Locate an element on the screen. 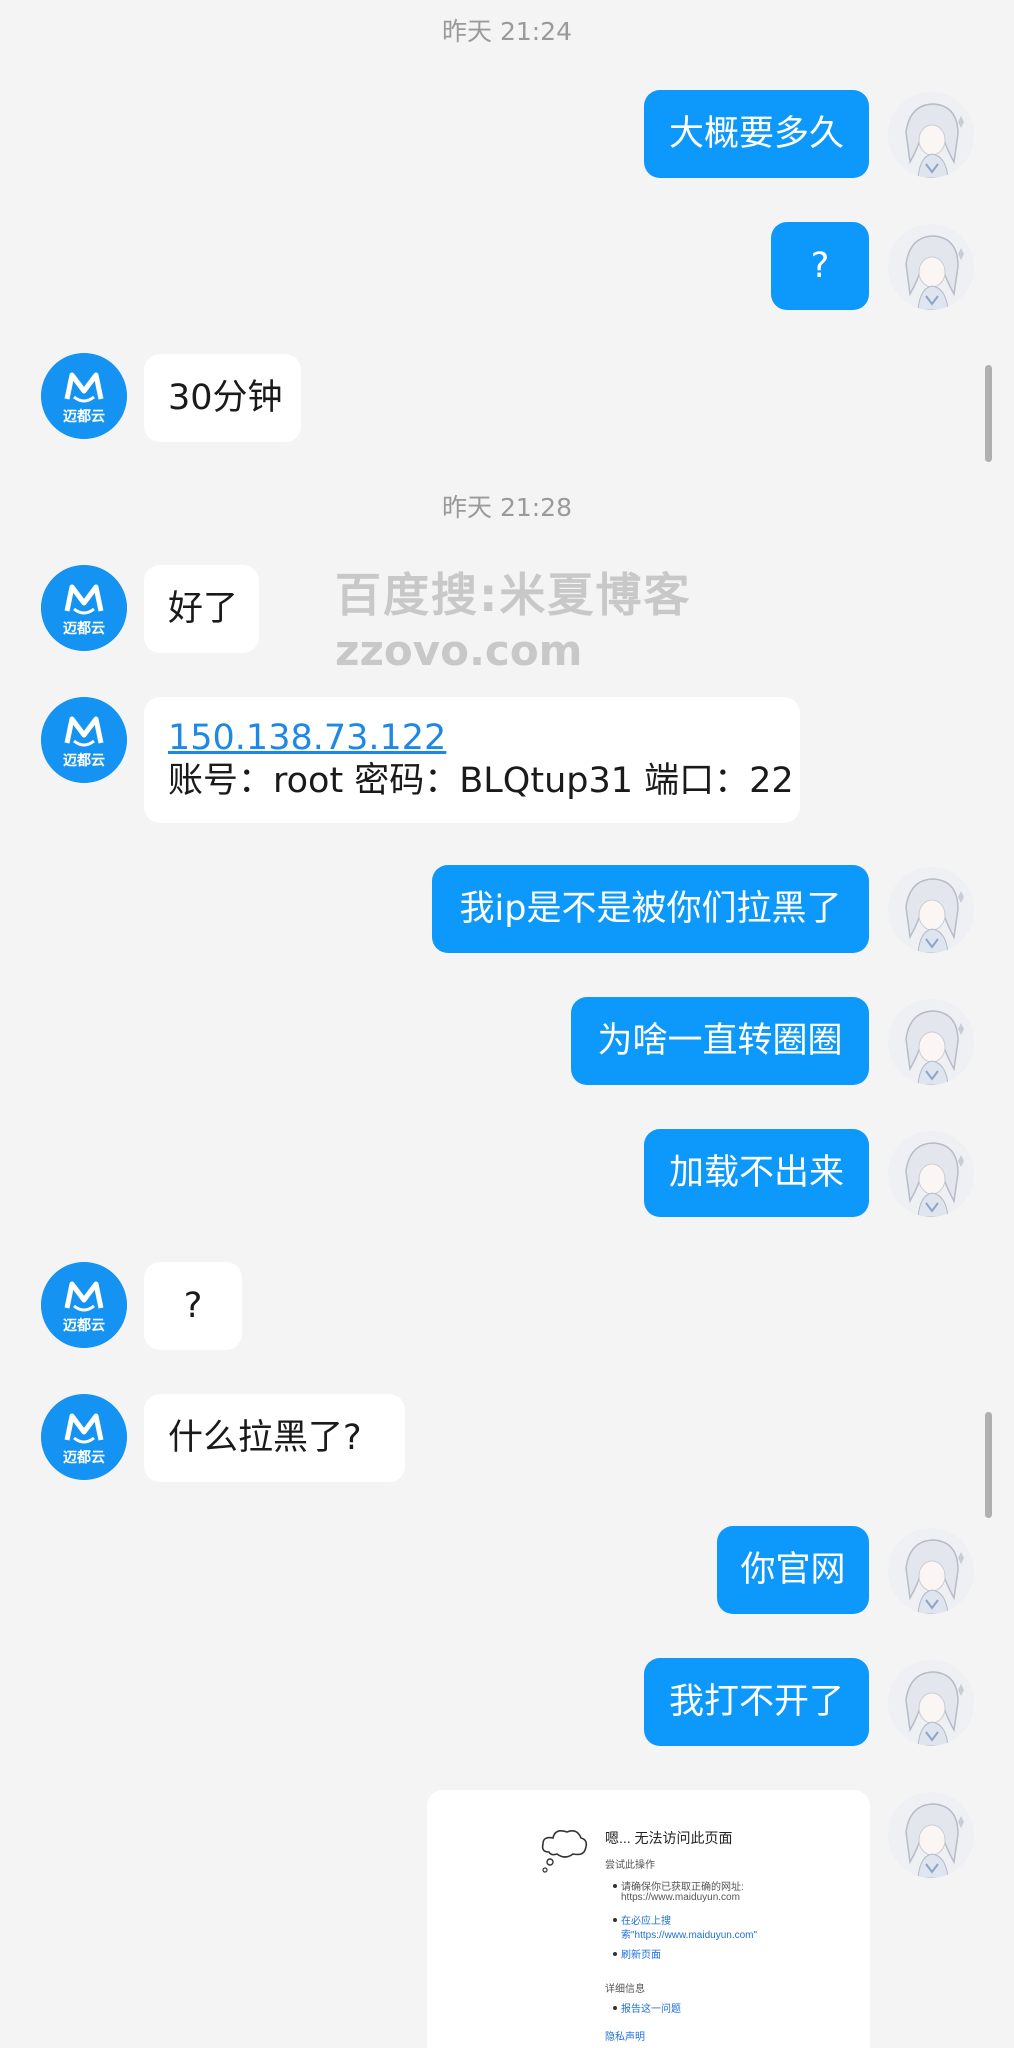 The width and height of the screenshot is (1014, 2048). error-item-url: https://www.maiduyun.com is located at coordinates (680, 1897).